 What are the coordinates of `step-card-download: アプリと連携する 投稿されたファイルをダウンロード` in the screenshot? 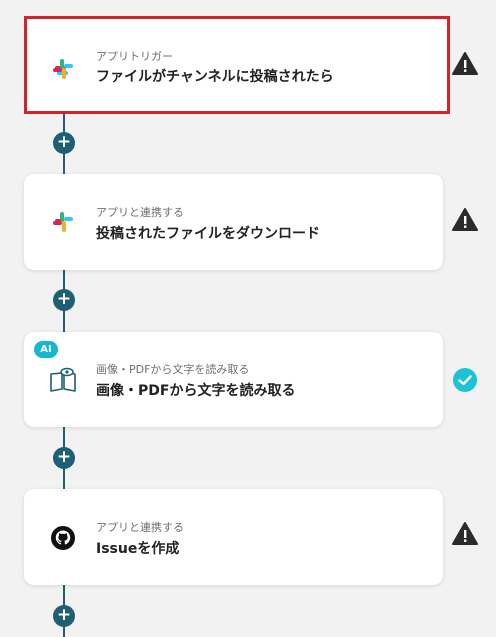 It's located at (233, 222).